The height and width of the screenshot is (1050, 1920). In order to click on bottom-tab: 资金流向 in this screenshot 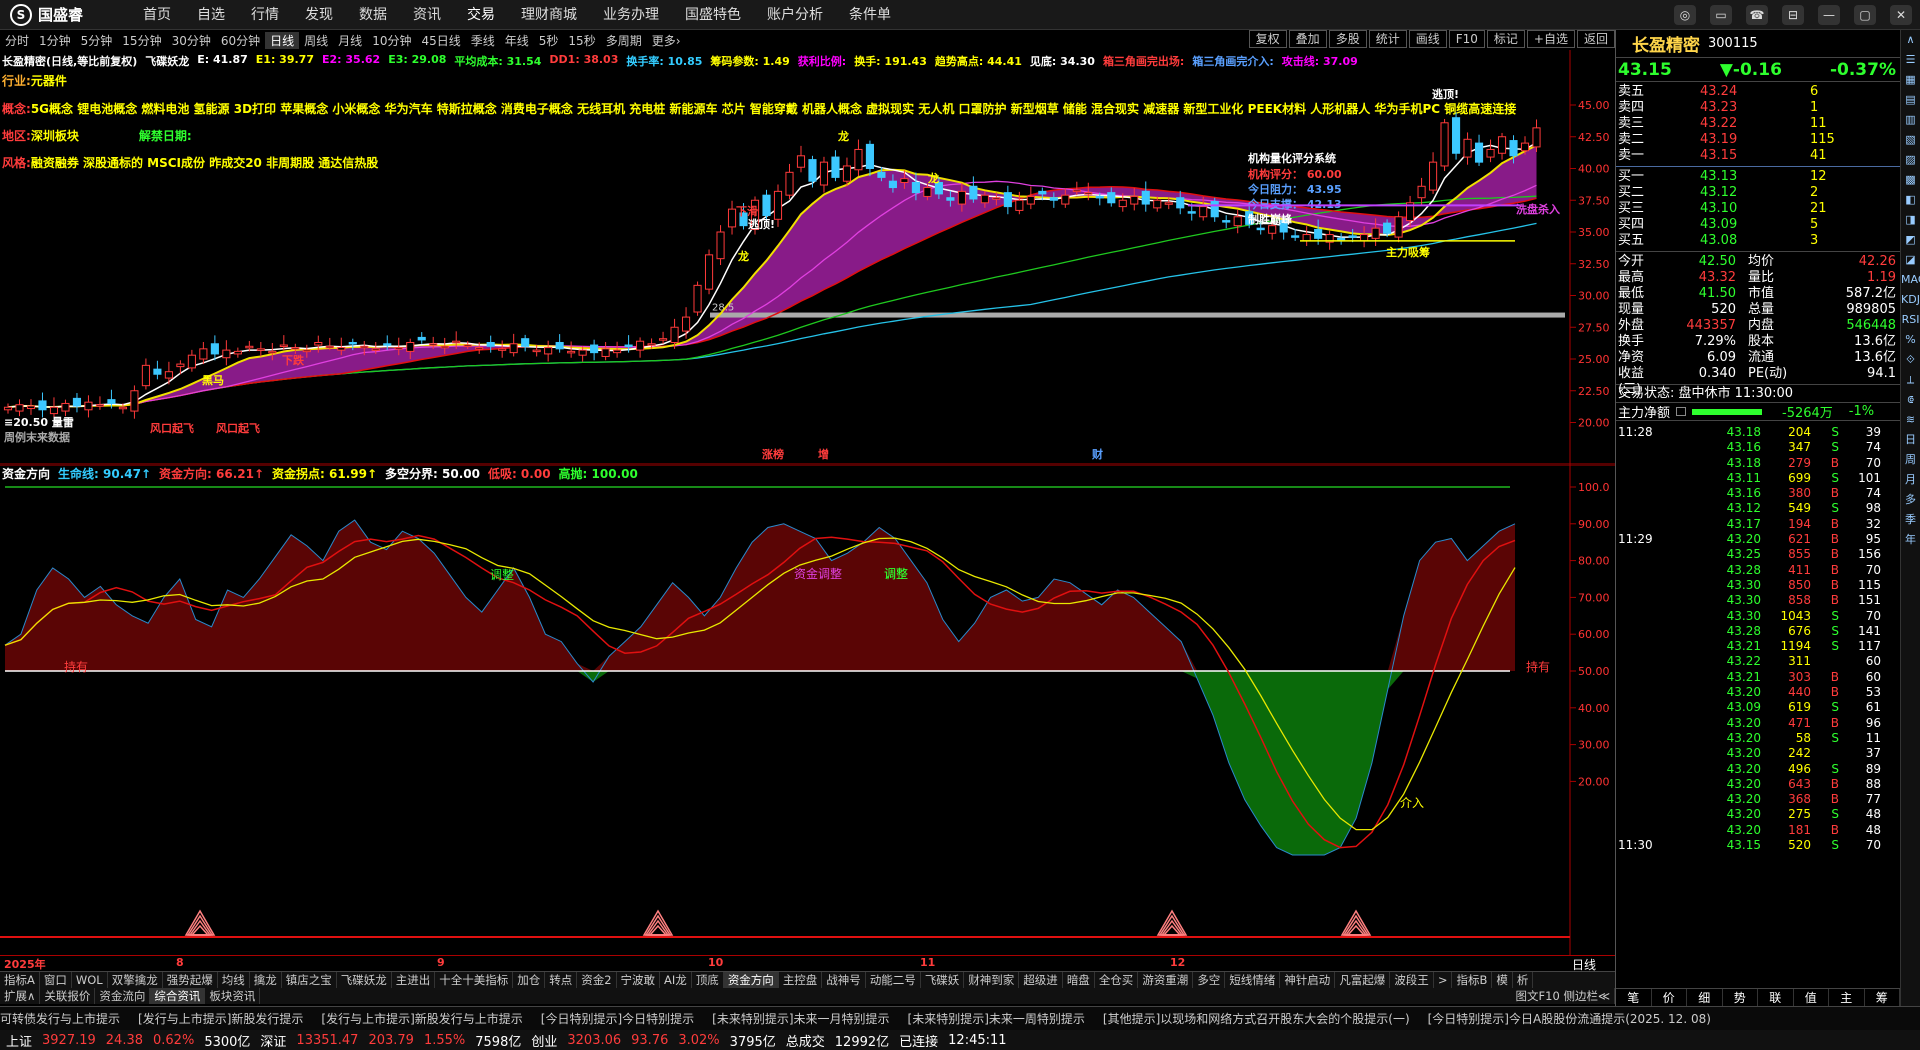, I will do `click(123, 996)`.